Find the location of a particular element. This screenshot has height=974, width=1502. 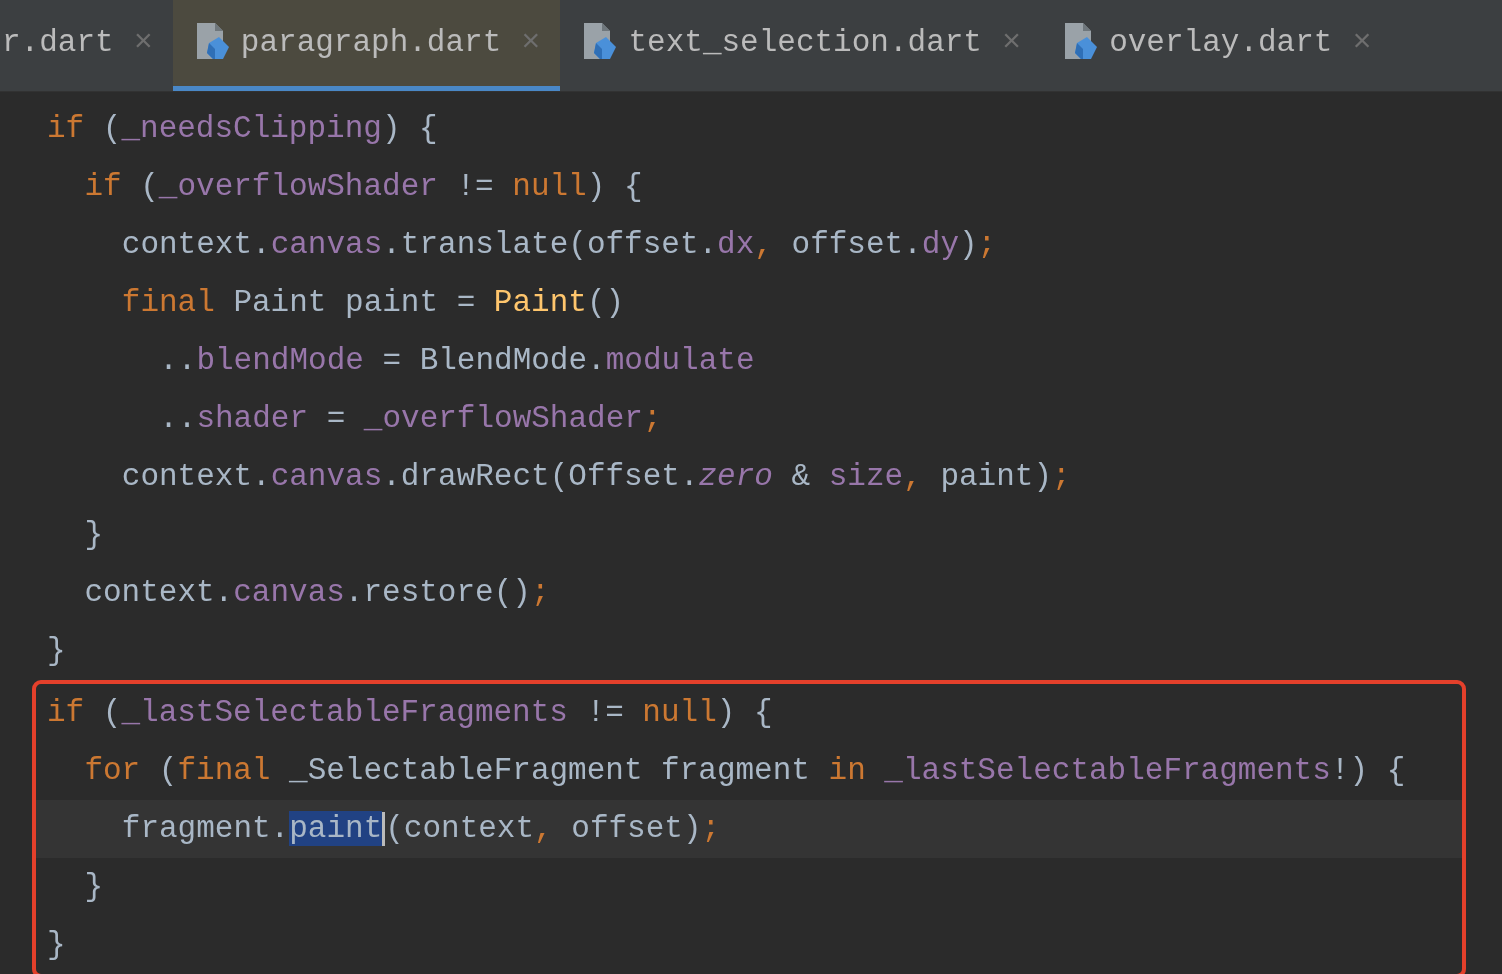

code-line: final Paint paint = Paint() is located at coordinates (373, 303).